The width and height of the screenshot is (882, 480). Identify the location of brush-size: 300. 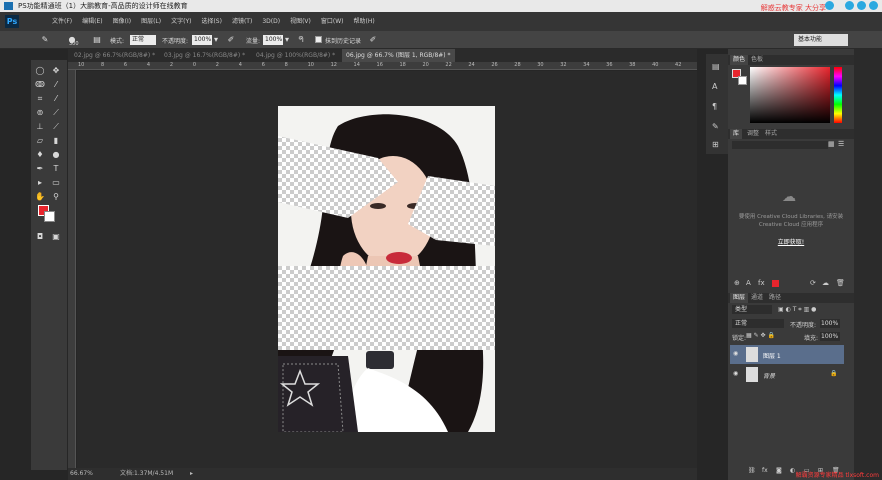
(74, 44).